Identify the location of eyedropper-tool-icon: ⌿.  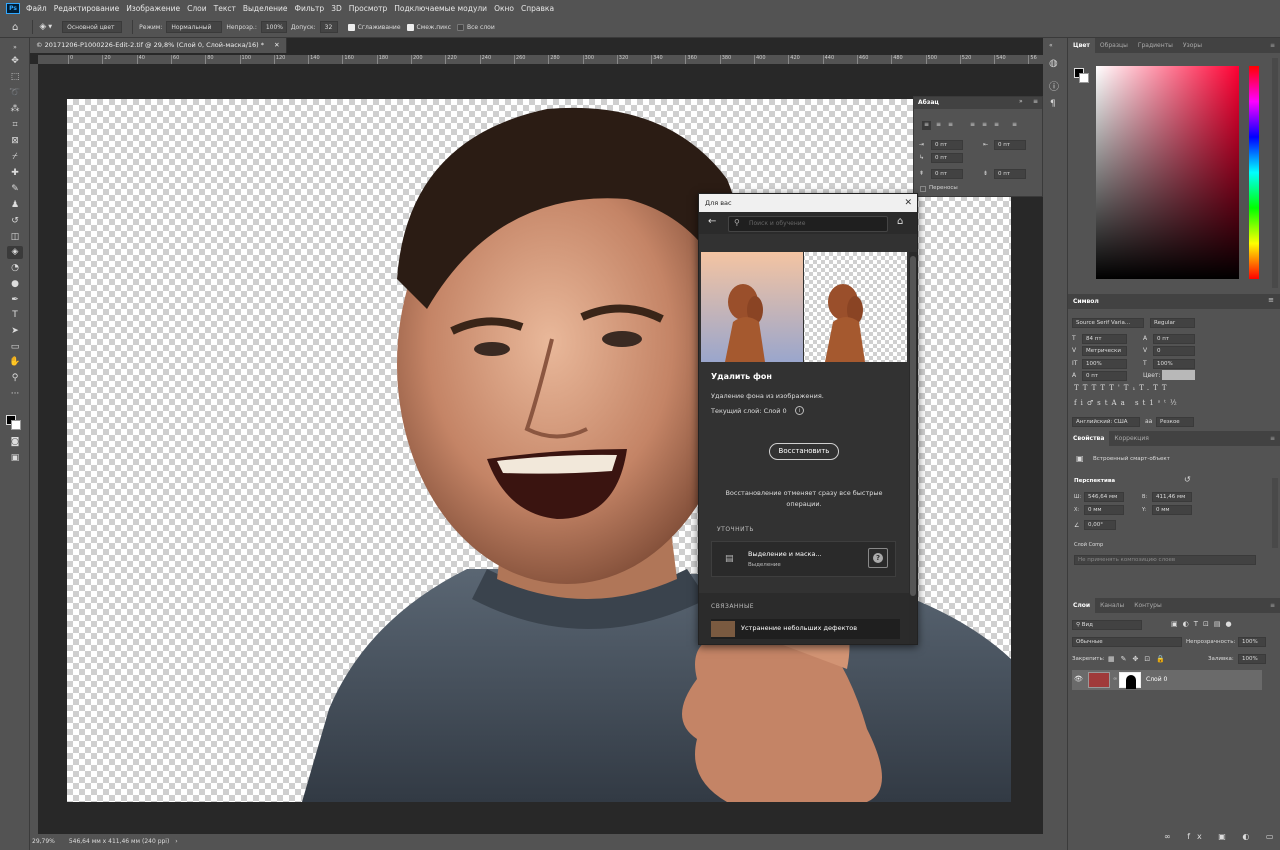
(15, 157).